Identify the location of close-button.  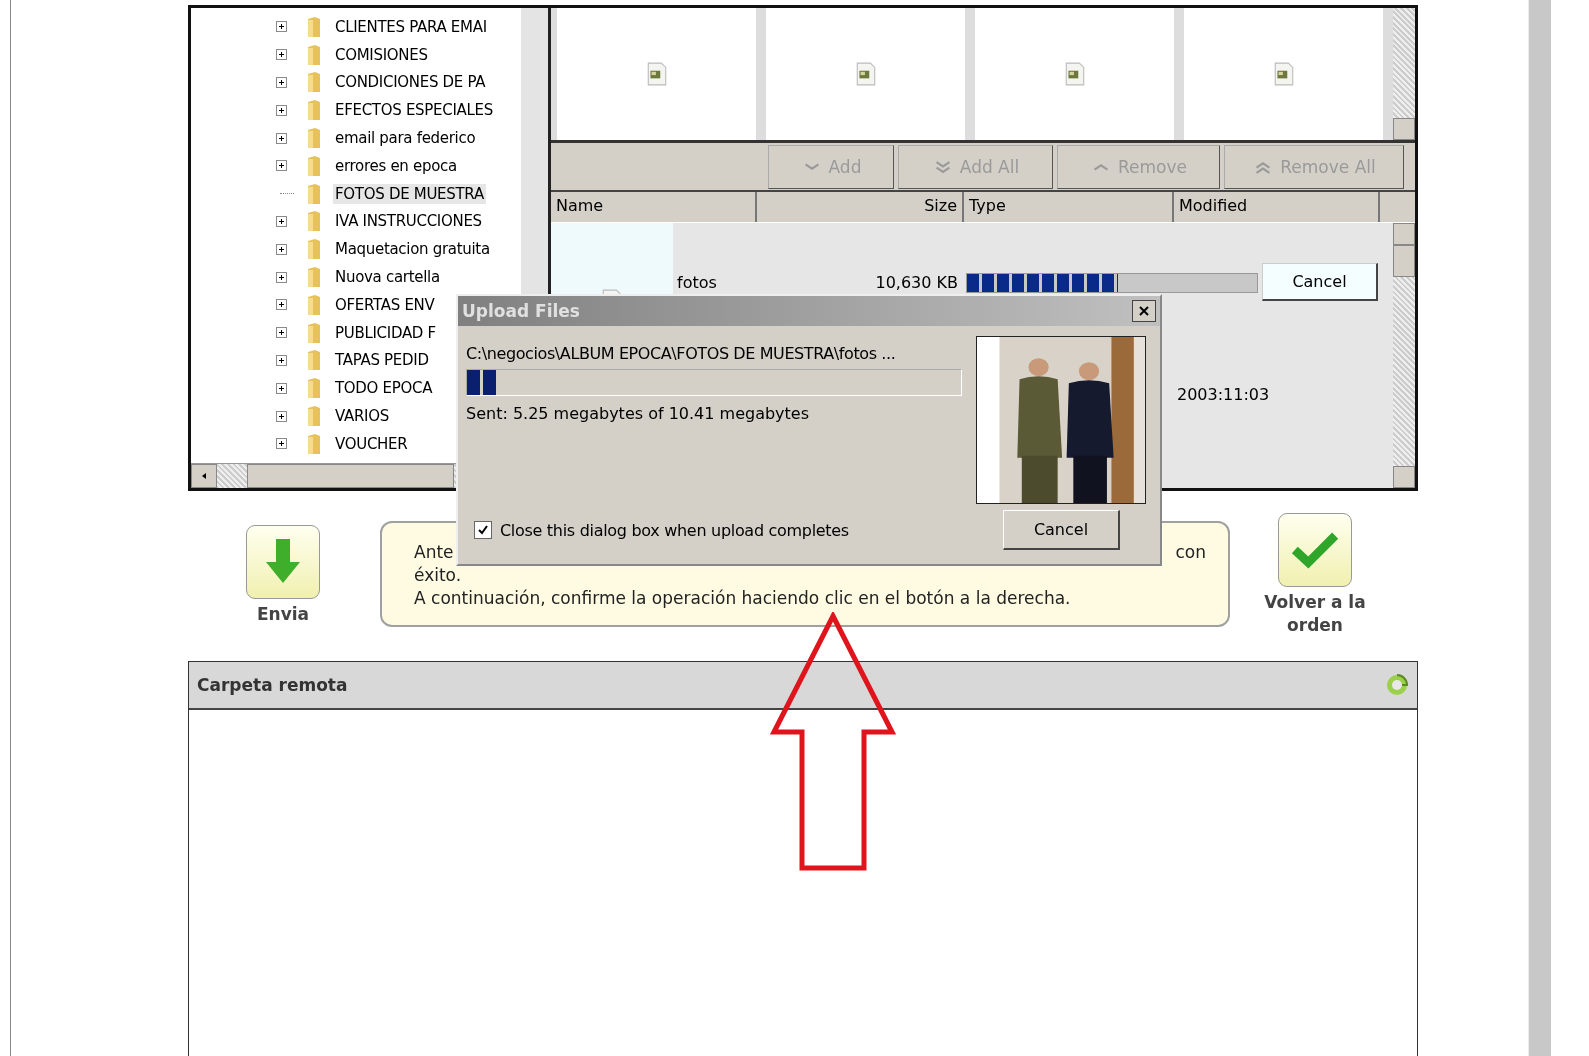
(1144, 311).